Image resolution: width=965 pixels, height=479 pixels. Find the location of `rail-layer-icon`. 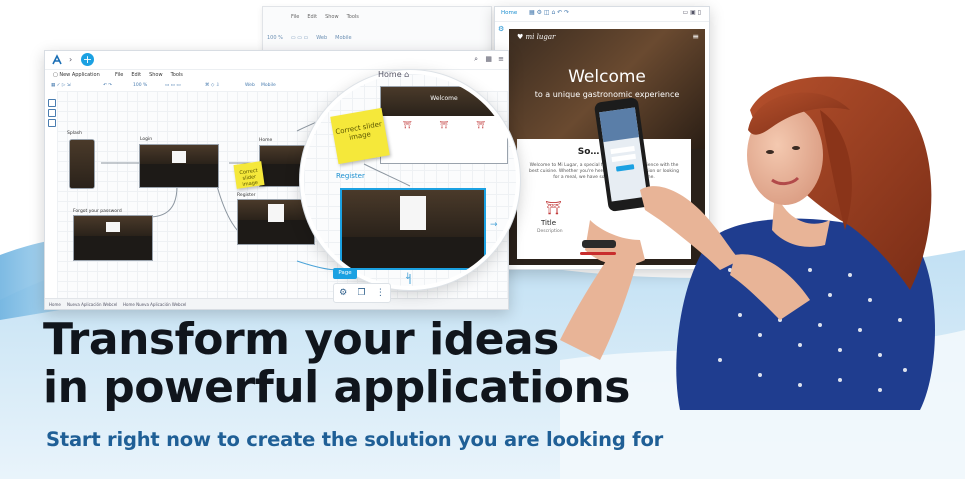

rail-layer-icon is located at coordinates (52, 123).